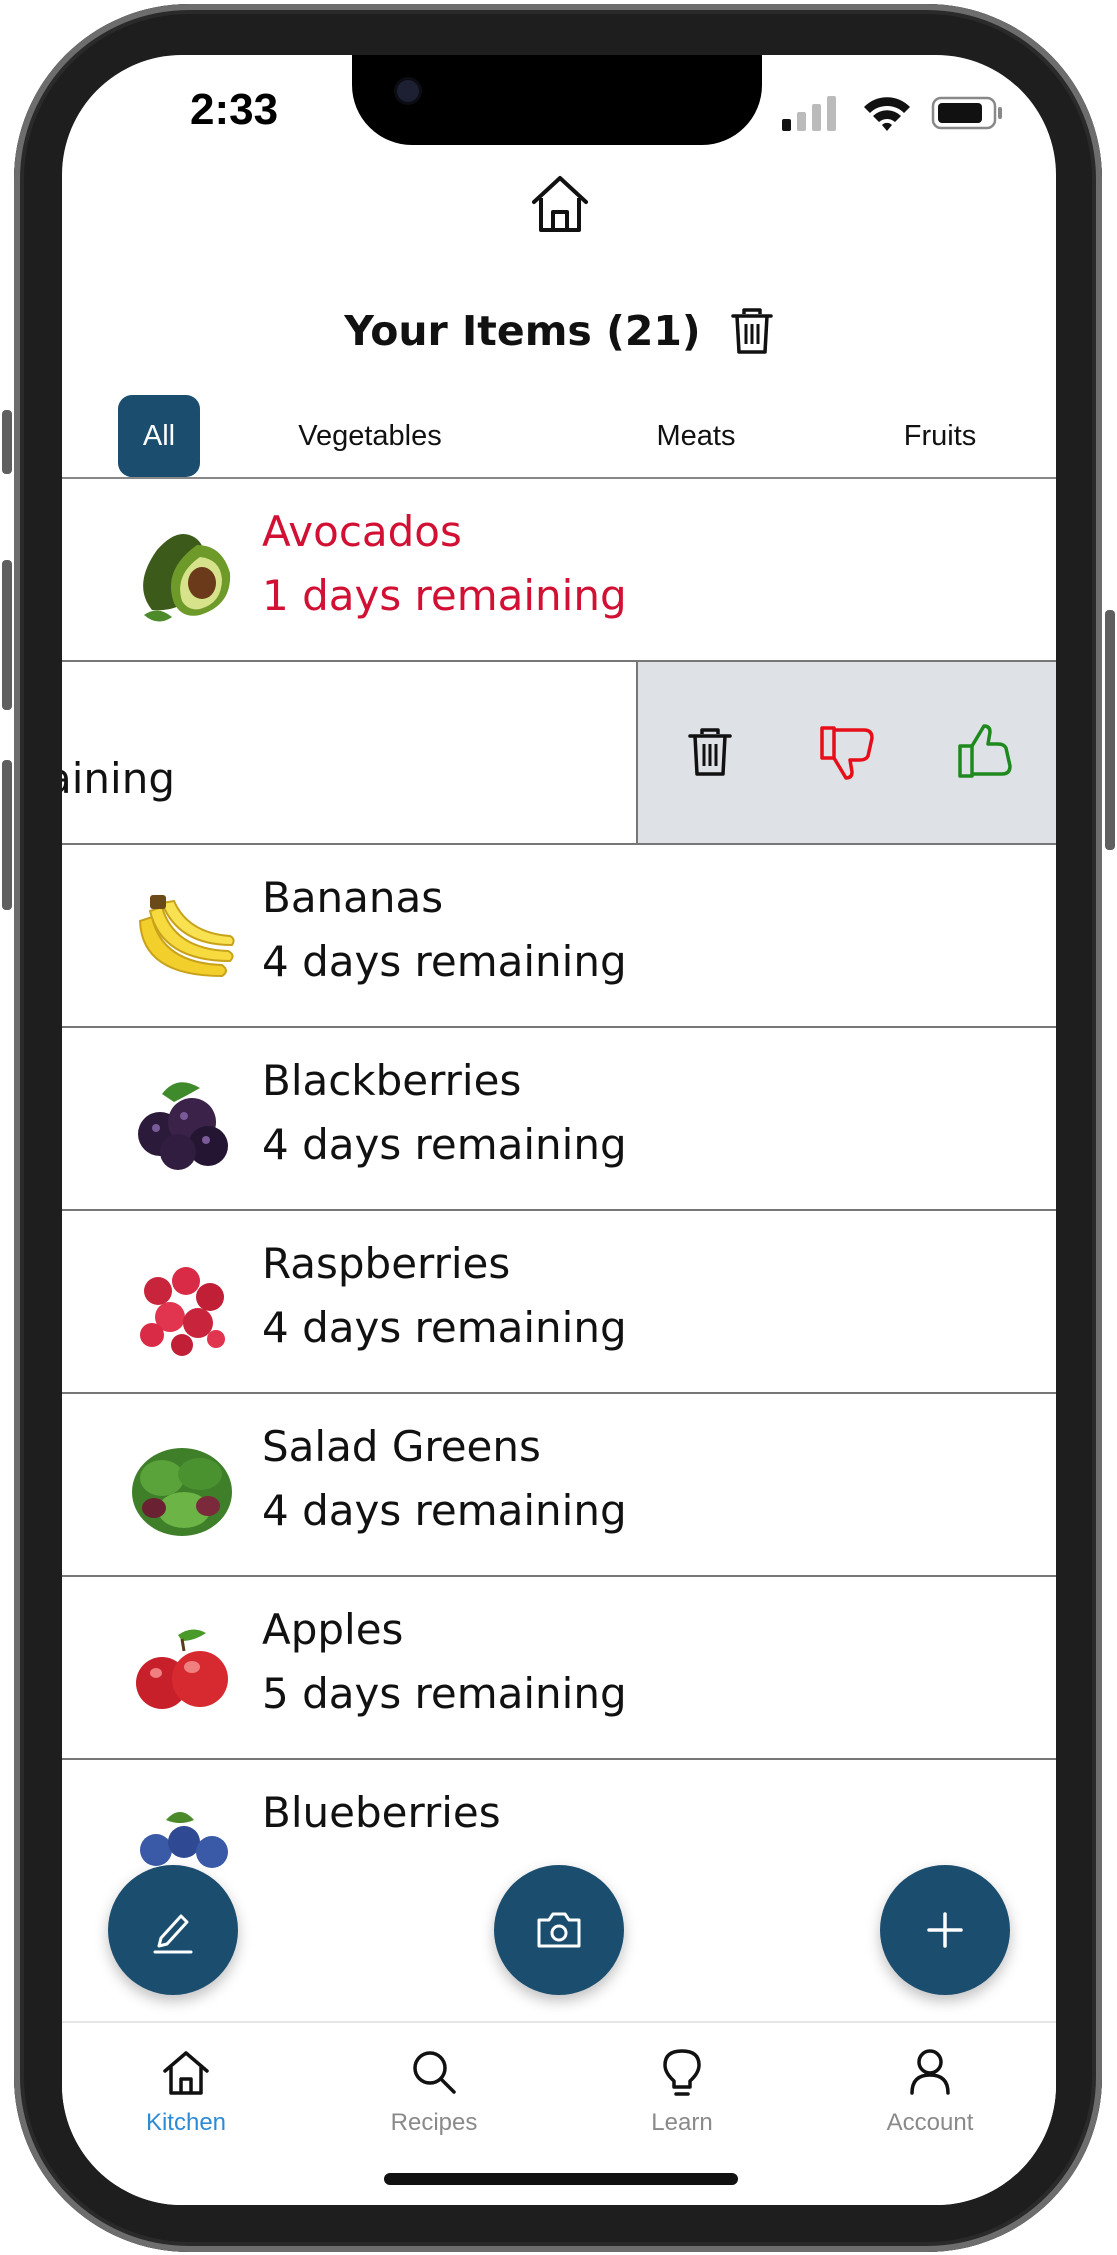 The image size is (1117, 2255). I want to click on blackberry-icon, so click(183, 1126).